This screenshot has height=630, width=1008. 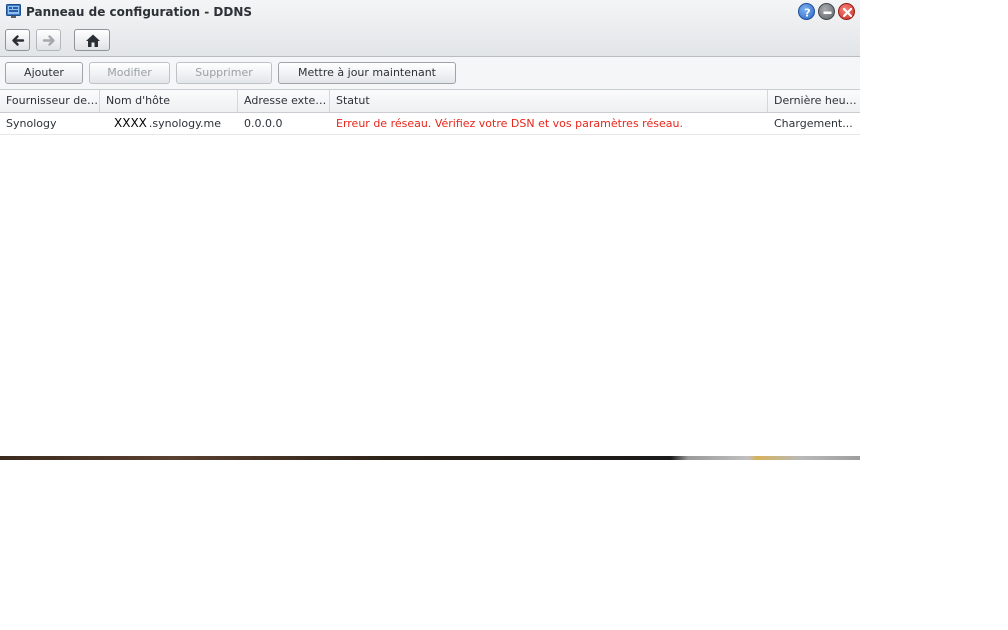 What do you see at coordinates (185, 123) in the screenshot?
I see `hostname-suffix: .synology.me` at bounding box center [185, 123].